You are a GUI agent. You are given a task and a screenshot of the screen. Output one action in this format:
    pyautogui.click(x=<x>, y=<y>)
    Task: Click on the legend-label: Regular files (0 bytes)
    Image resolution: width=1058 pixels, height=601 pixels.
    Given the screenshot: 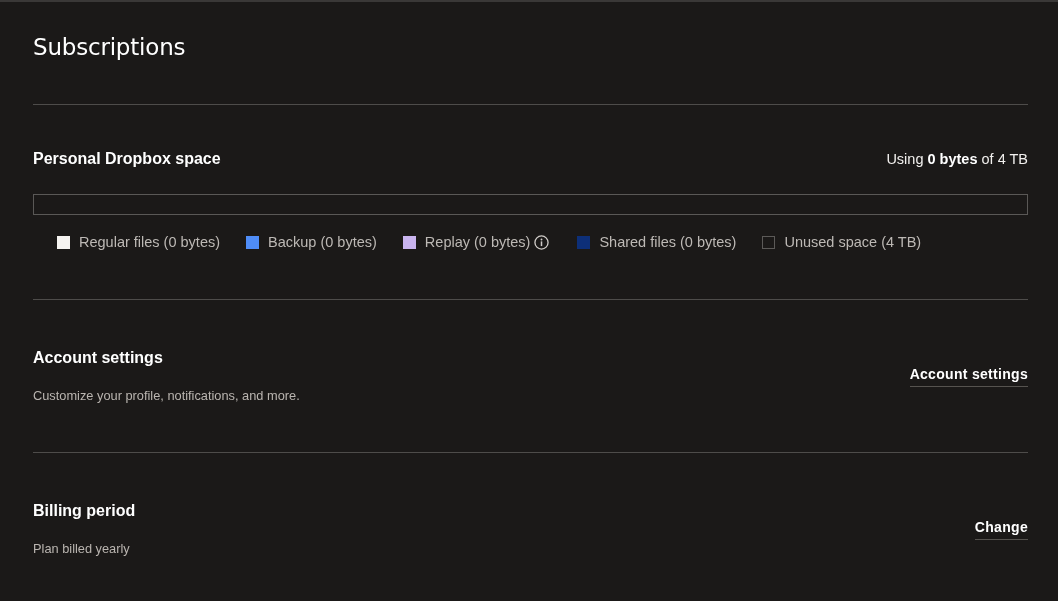 What is the action you would take?
    pyautogui.click(x=150, y=242)
    